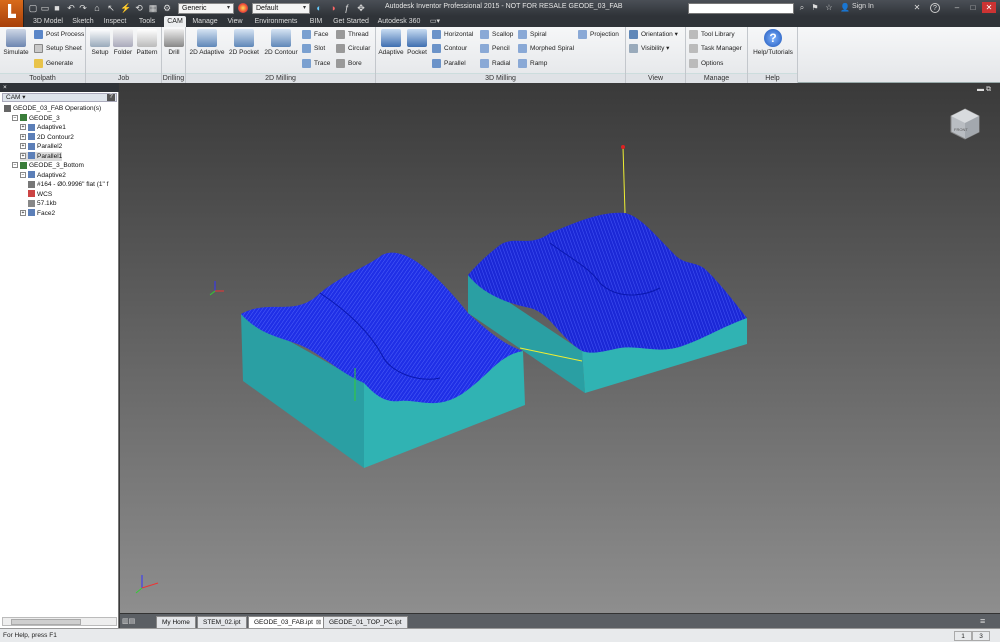 This screenshot has width=1000, height=642. Describe the element at coordinates (139, 8) in the screenshot. I see `return-icon: ⟲` at that location.